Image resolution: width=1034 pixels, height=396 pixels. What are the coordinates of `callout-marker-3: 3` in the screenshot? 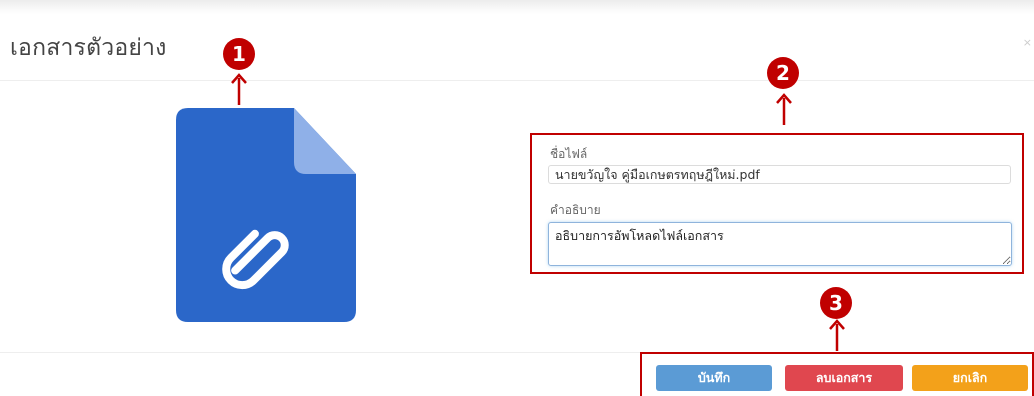 It's located at (836, 303).